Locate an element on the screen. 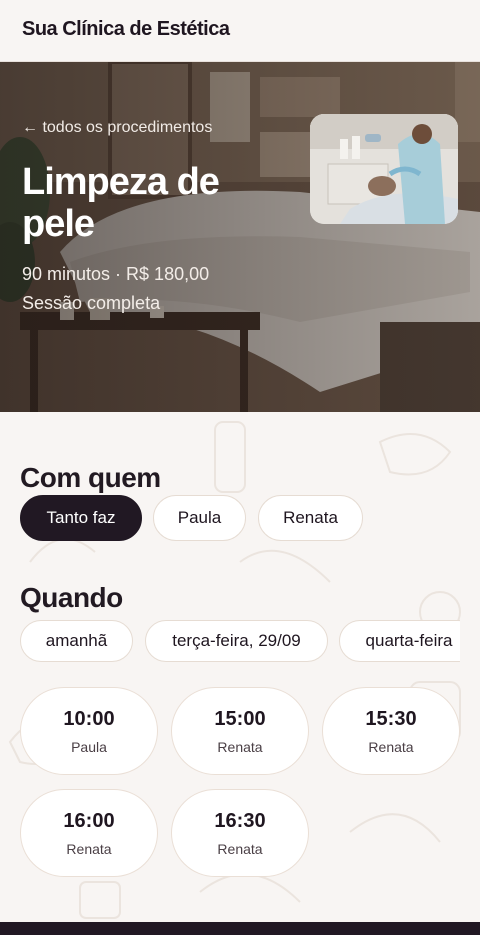 This screenshot has width=480, height=935. slot-professional: Paula is located at coordinates (89, 746).